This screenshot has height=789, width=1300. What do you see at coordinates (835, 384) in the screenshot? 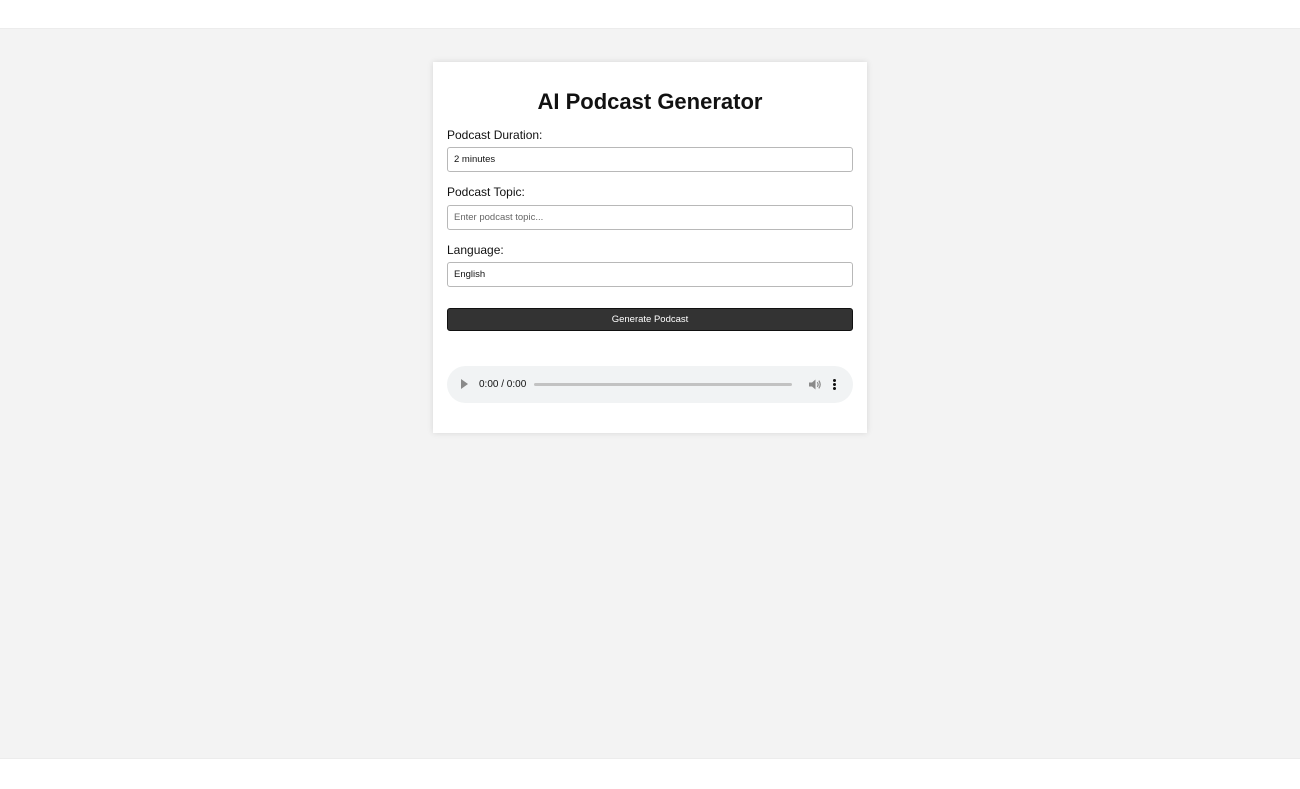
I see `more-vertical-icon` at bounding box center [835, 384].